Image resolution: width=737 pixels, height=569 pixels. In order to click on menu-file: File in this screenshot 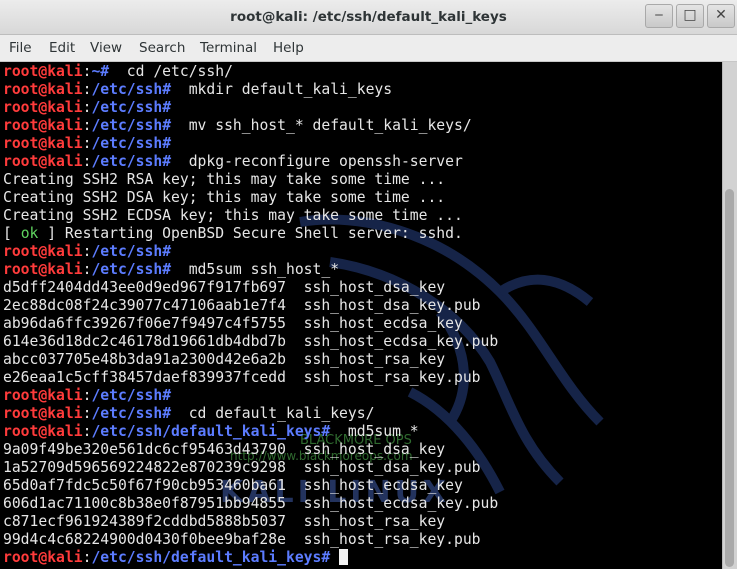, I will do `click(20, 48)`.